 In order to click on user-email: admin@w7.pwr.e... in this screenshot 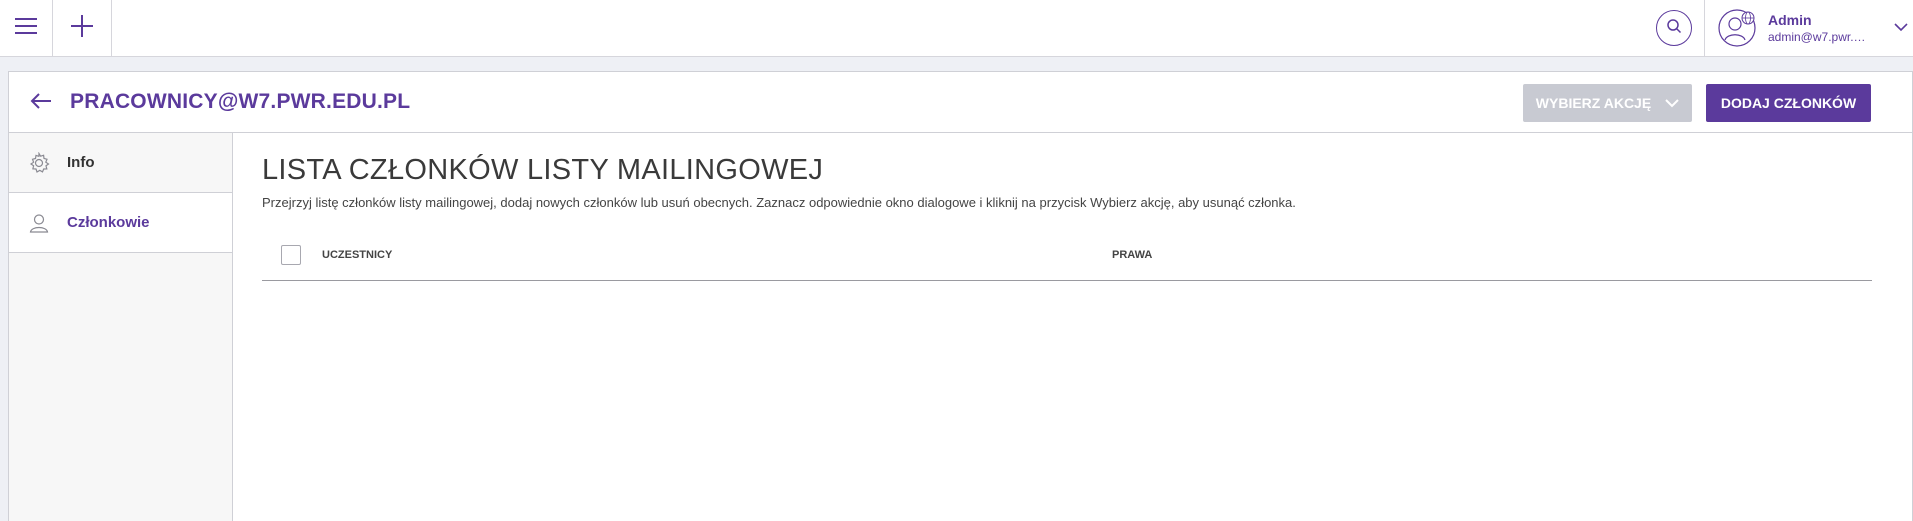, I will do `click(1819, 36)`.